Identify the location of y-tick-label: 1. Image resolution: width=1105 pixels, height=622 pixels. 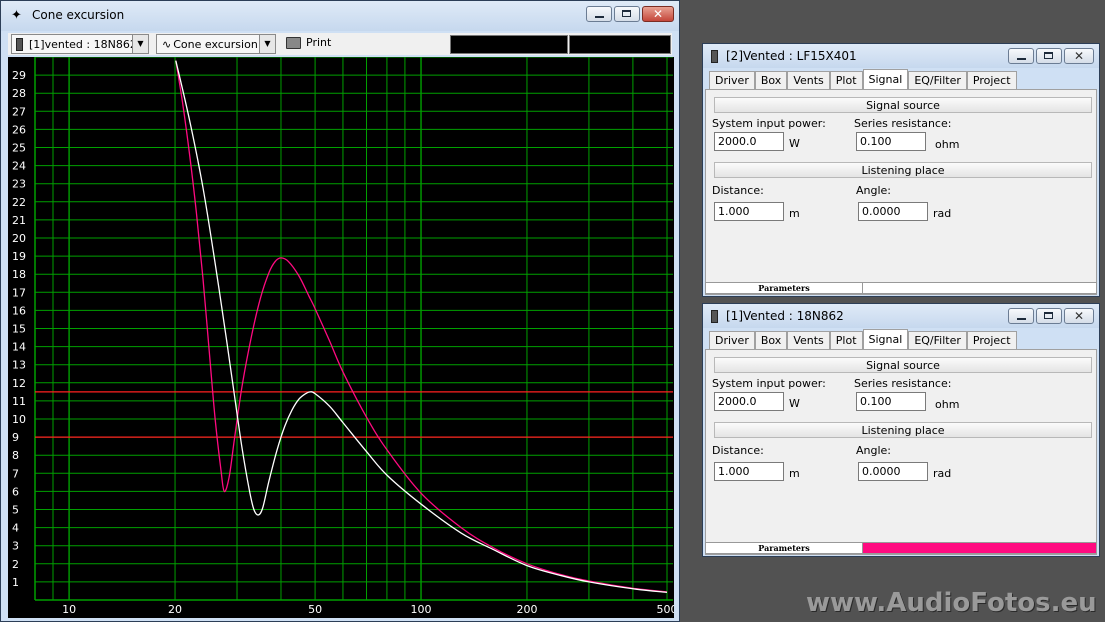
(15, 582).